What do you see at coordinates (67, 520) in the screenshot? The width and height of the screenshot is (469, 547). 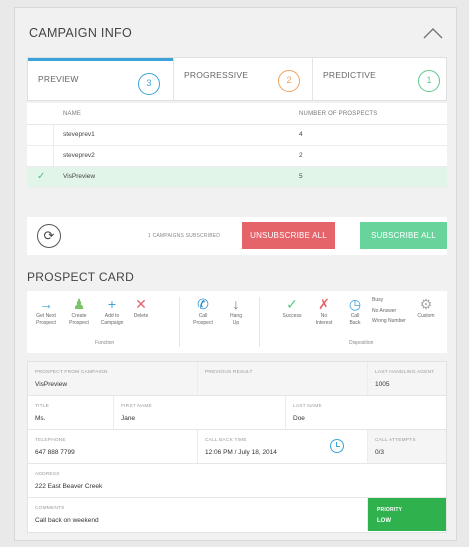 I see `field-value: Call back on weekend` at bounding box center [67, 520].